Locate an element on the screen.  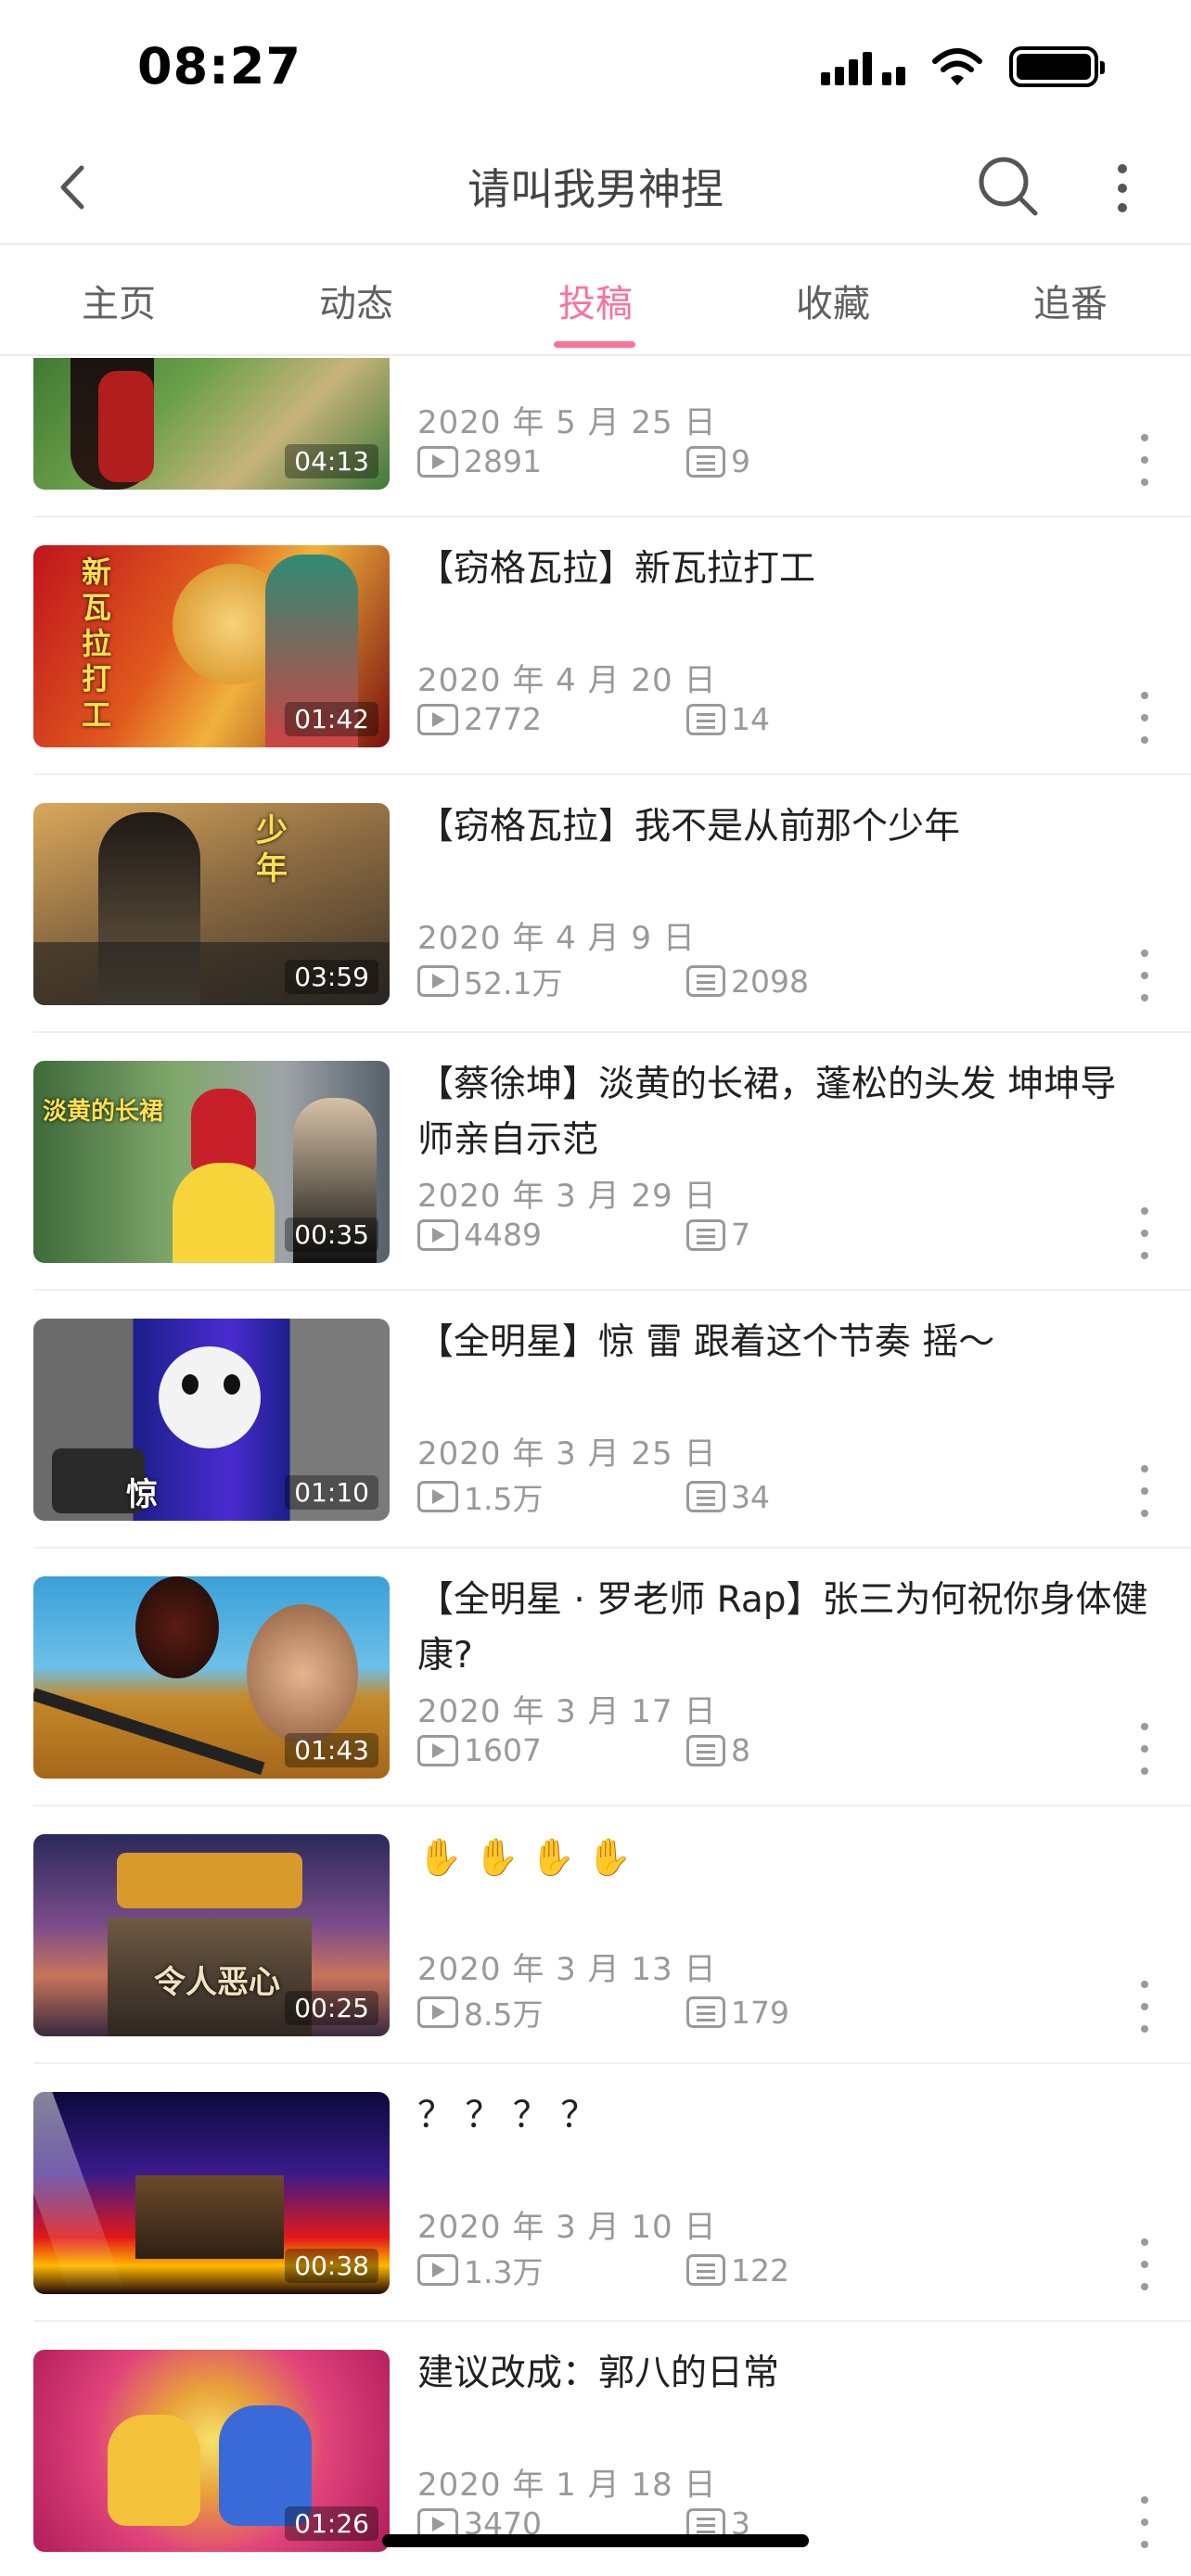
video-date: 2020 年 3 月 29 日 is located at coordinates (567, 1196).